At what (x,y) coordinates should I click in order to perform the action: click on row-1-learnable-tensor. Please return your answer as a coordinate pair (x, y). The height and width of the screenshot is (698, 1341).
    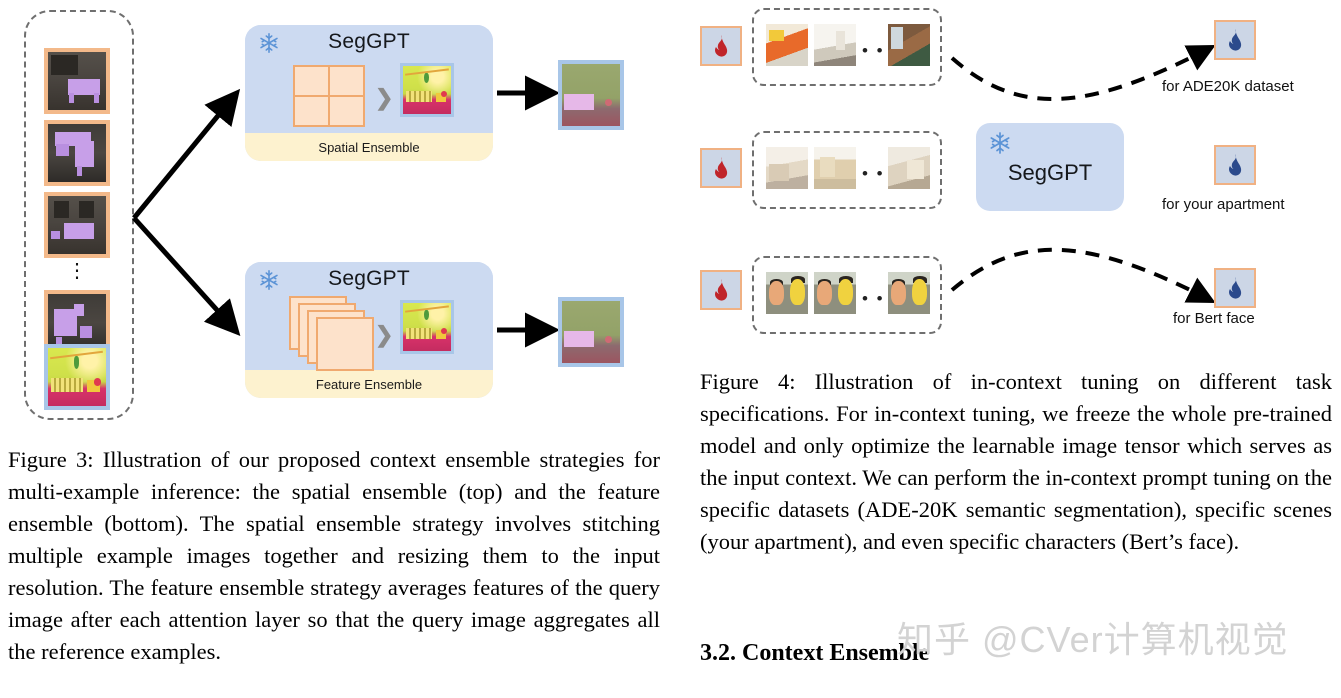
    Looking at the image, I should click on (721, 46).